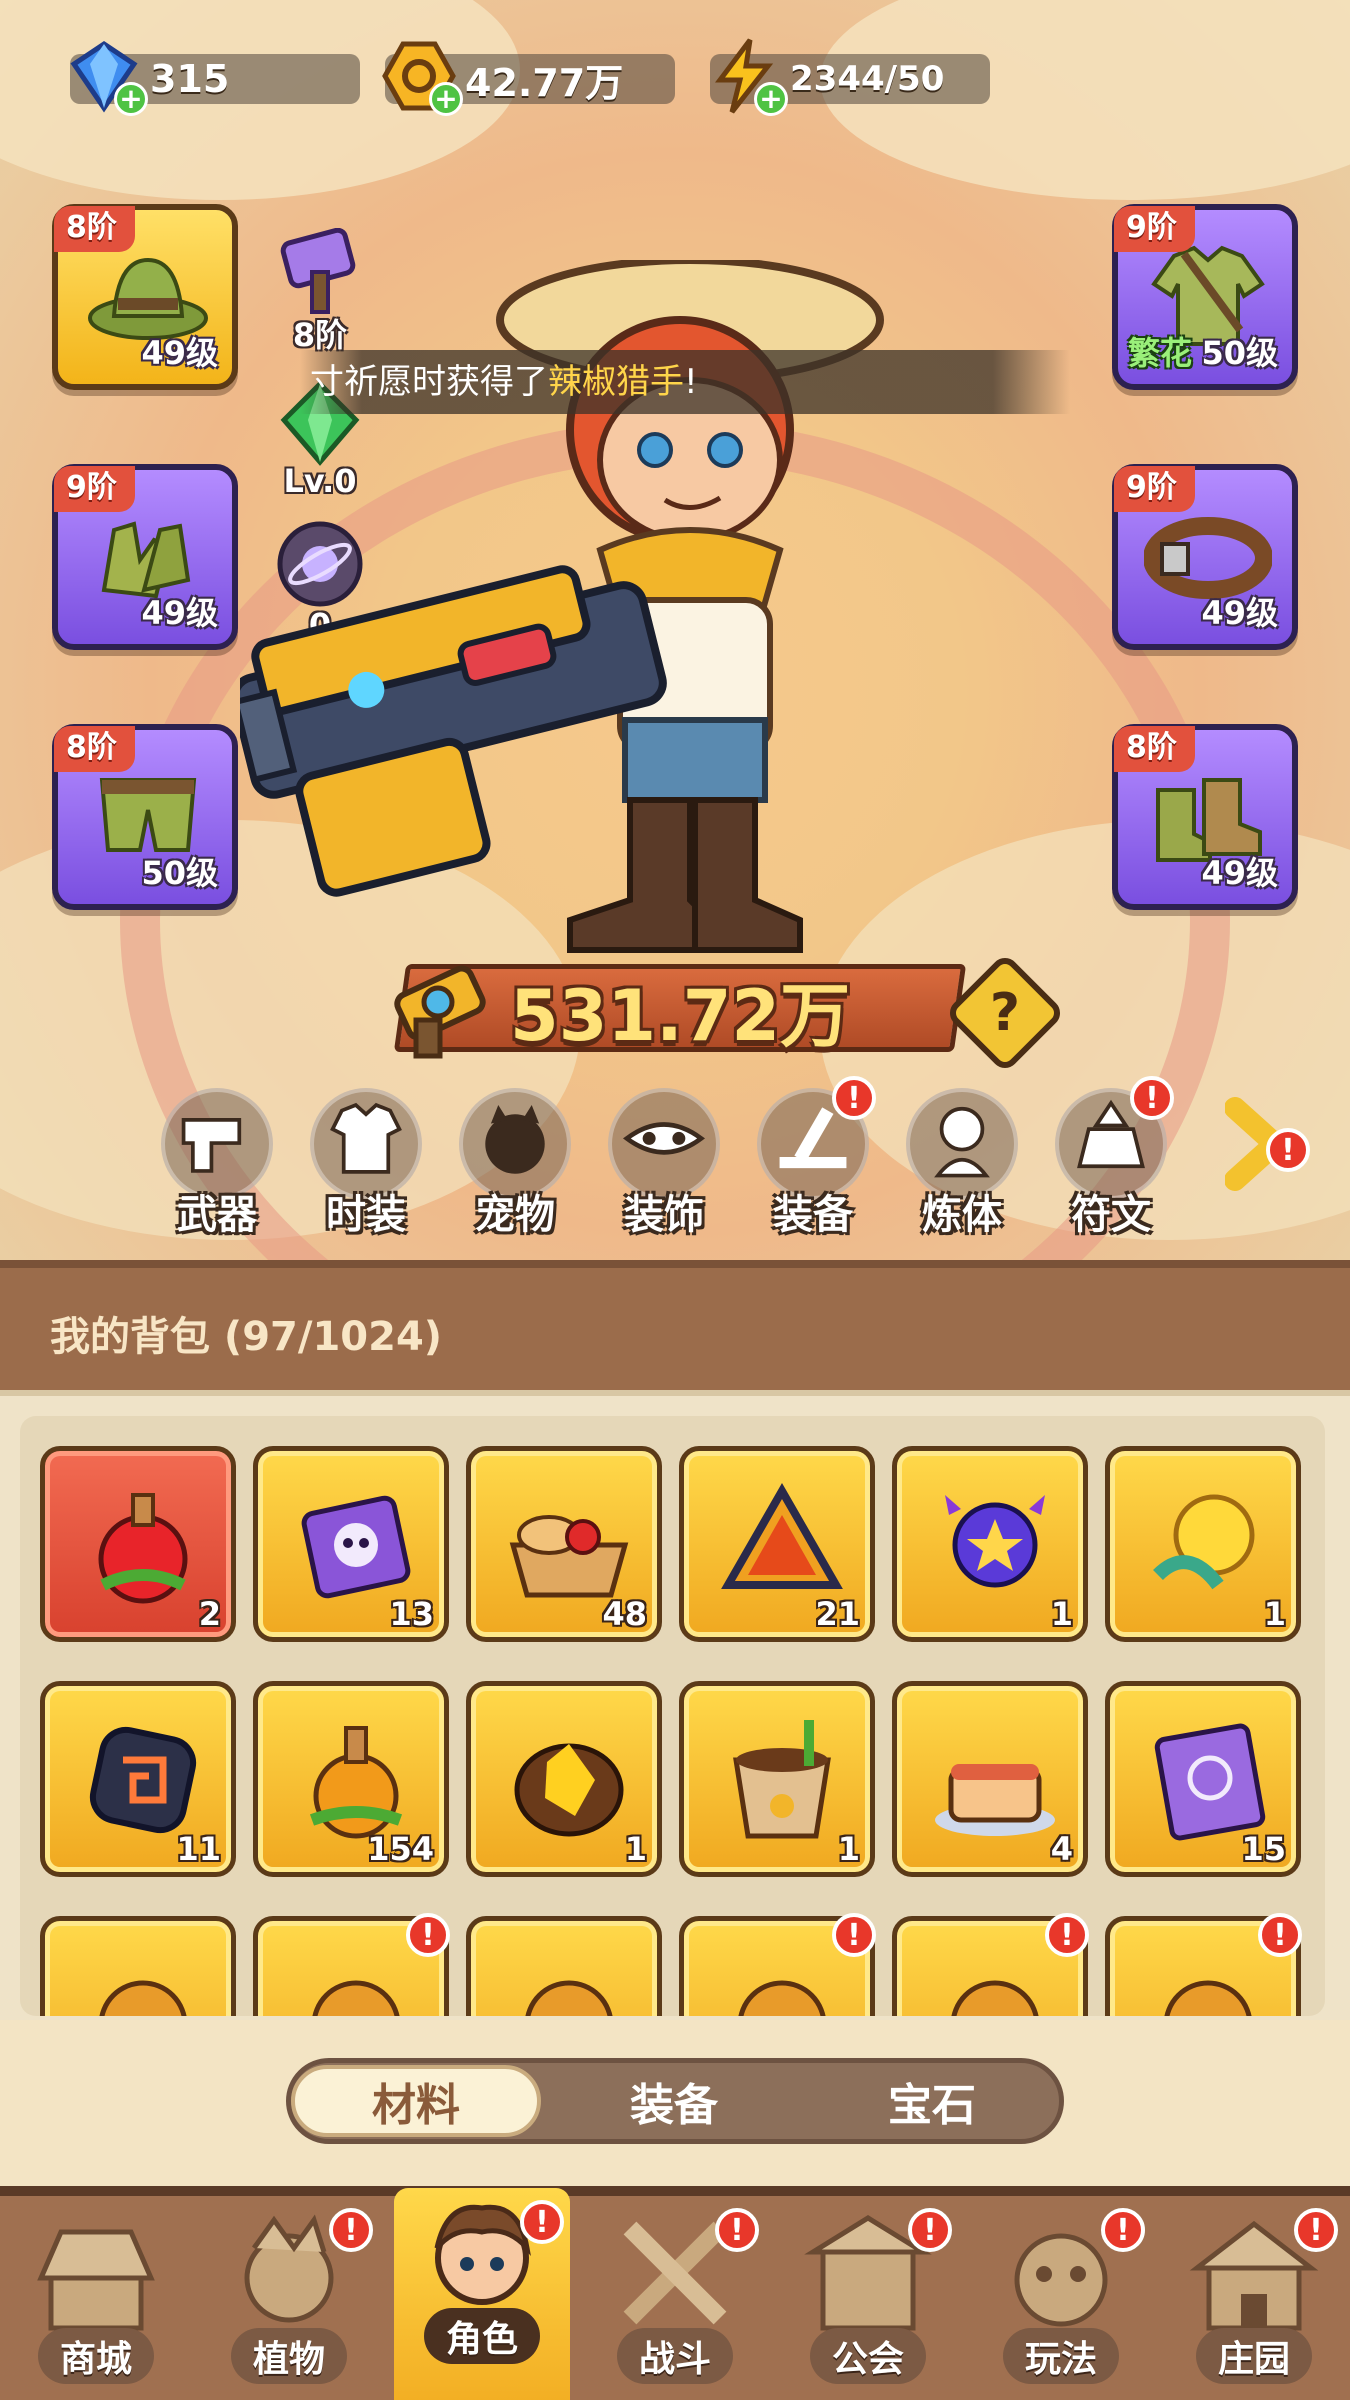 This screenshot has height=2400, width=1350. Describe the element at coordinates (420, 76) in the screenshot. I see `gold-coin-icon: +` at that location.